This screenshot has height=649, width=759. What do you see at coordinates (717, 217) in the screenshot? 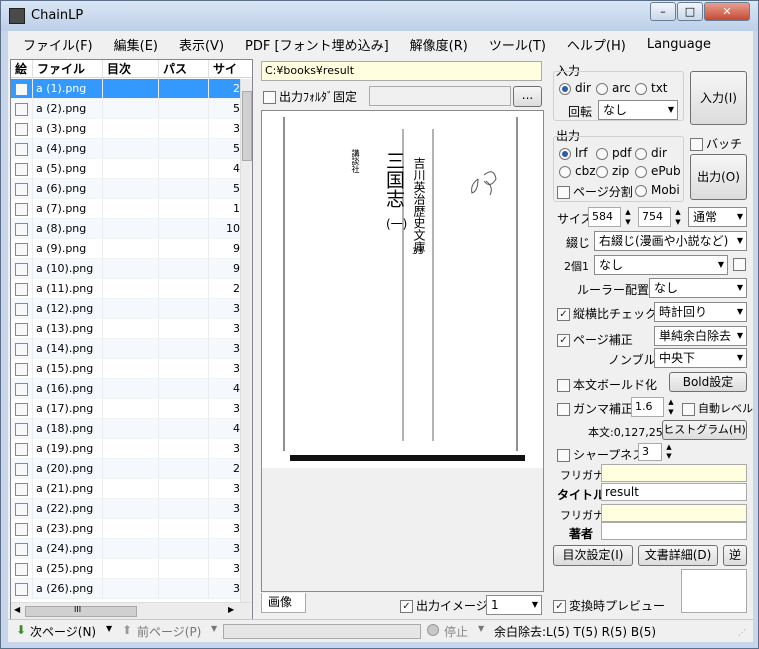
I see `size-mode-select: 通常` at bounding box center [717, 217].